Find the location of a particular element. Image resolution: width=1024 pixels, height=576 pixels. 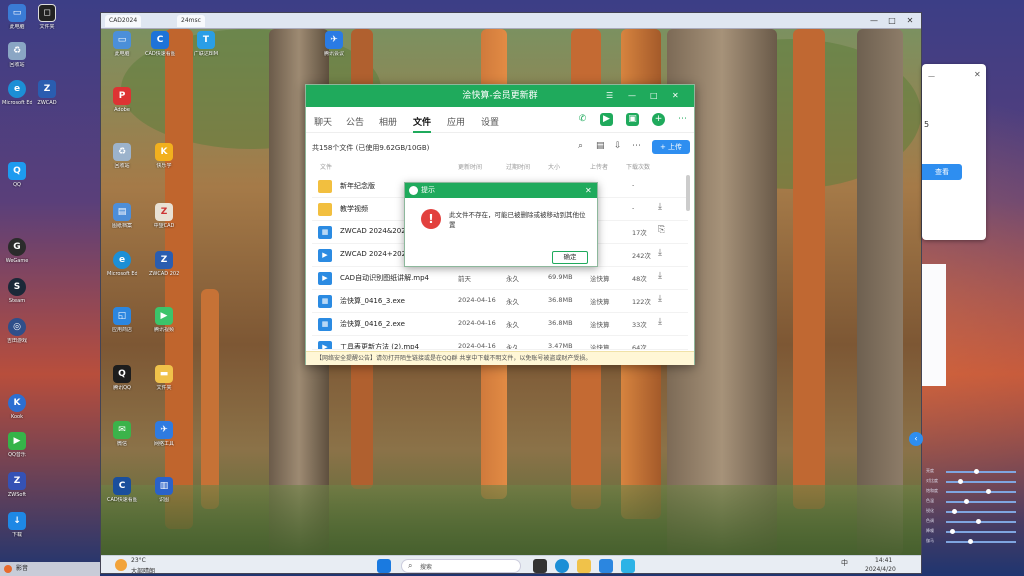

ok-button: 确定 is located at coordinates (570, 257).